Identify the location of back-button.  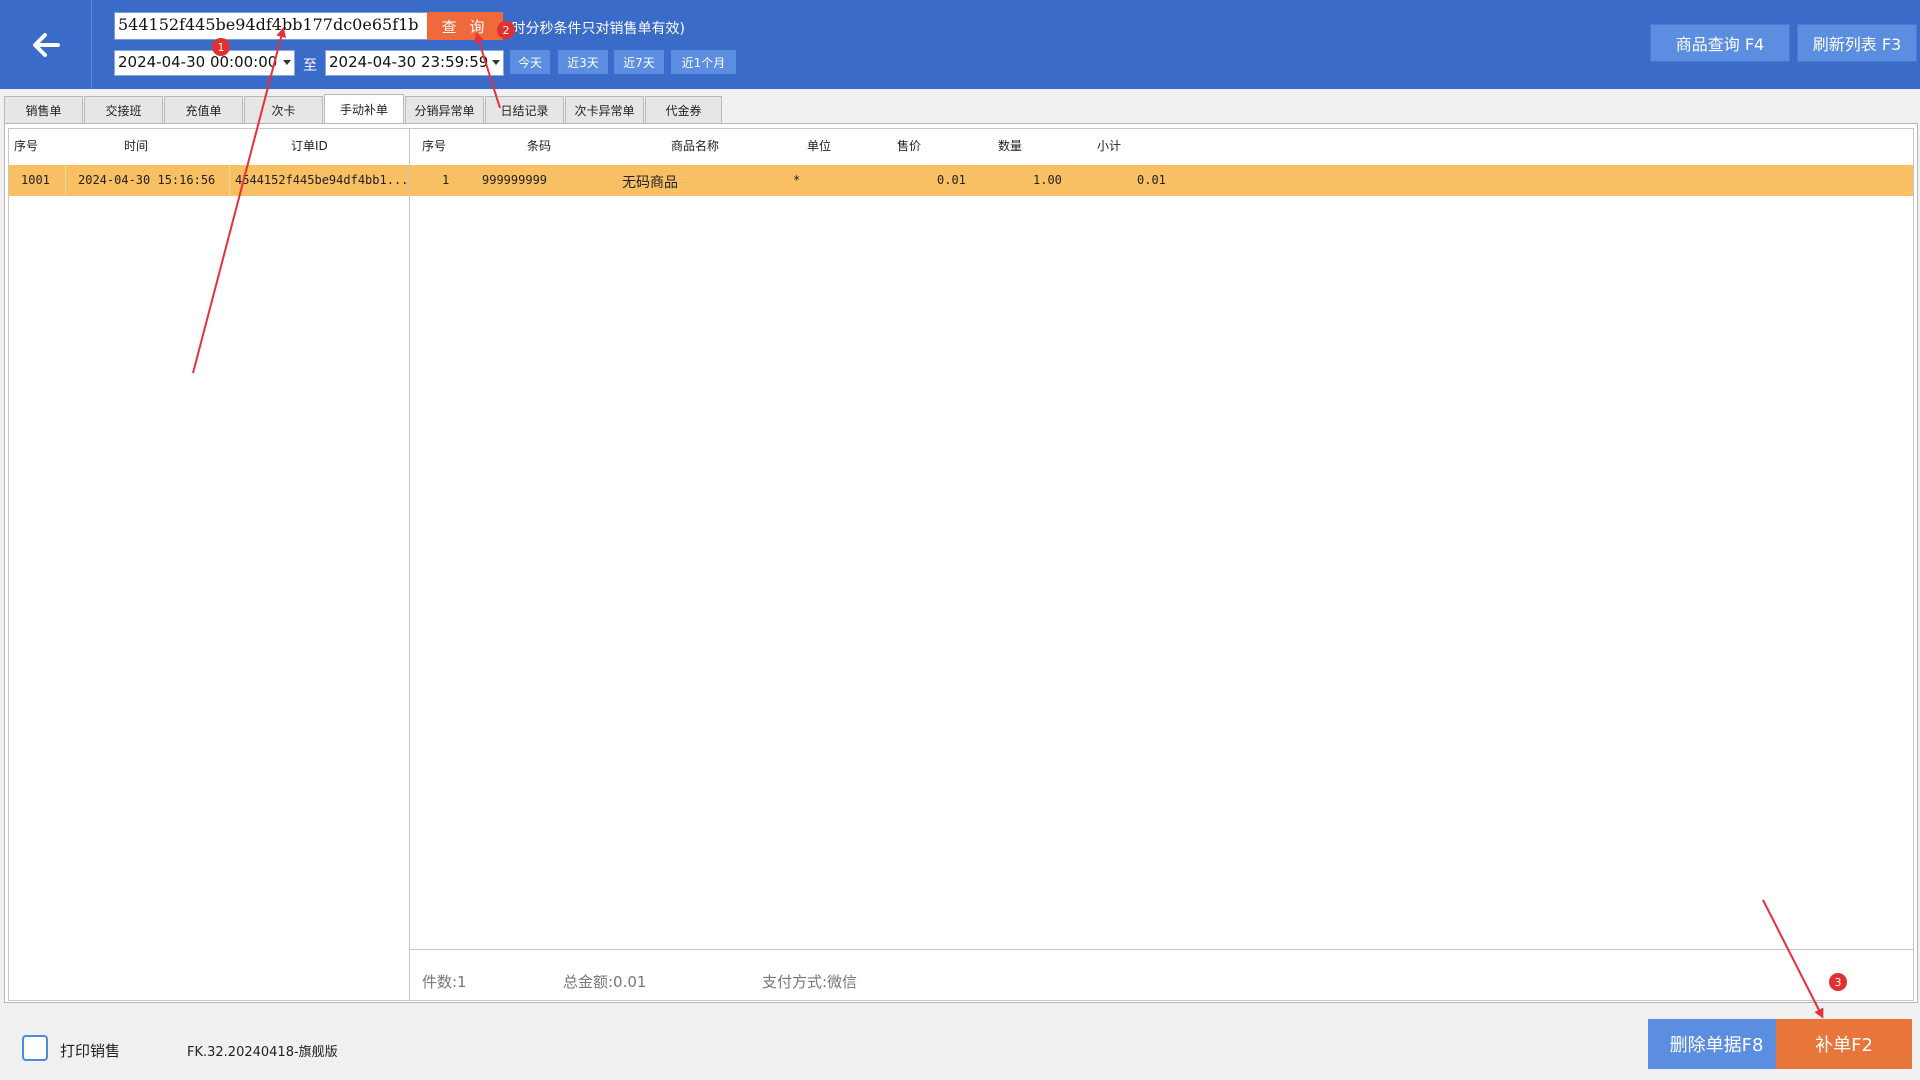
(45, 44).